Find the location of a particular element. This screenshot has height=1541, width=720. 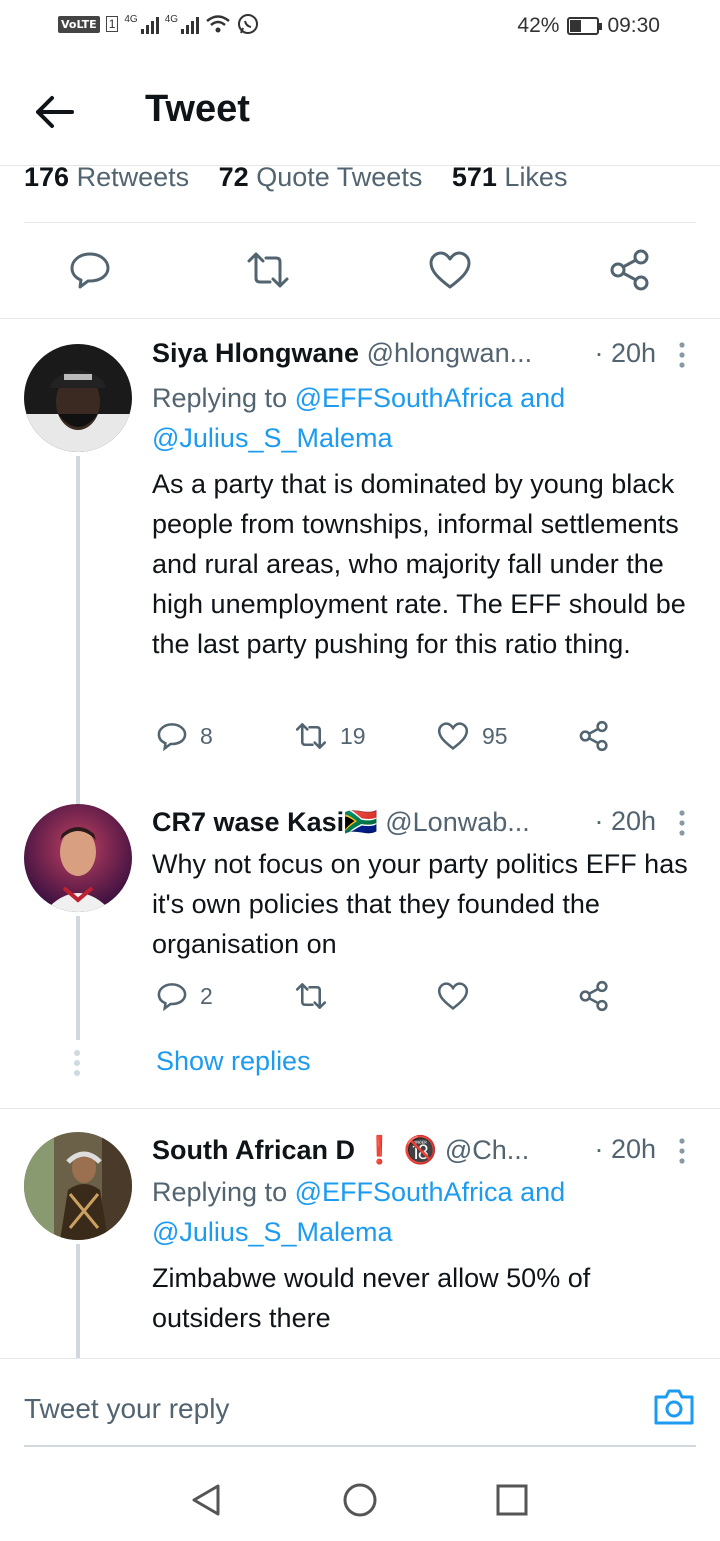

likes-stat: 571 Likes is located at coordinates (510, 177).